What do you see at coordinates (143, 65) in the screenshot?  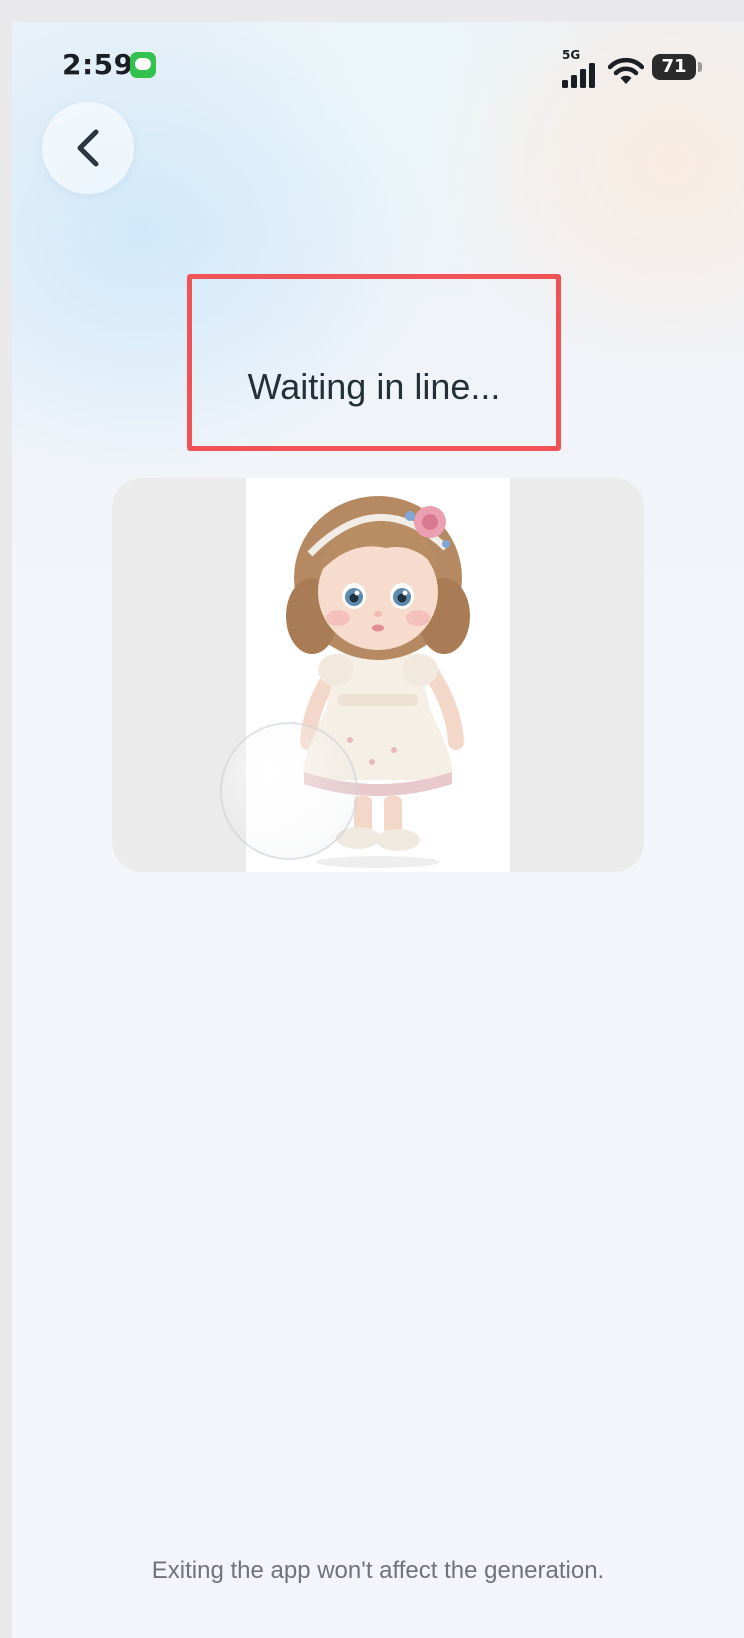 I see `messages-icon` at bounding box center [143, 65].